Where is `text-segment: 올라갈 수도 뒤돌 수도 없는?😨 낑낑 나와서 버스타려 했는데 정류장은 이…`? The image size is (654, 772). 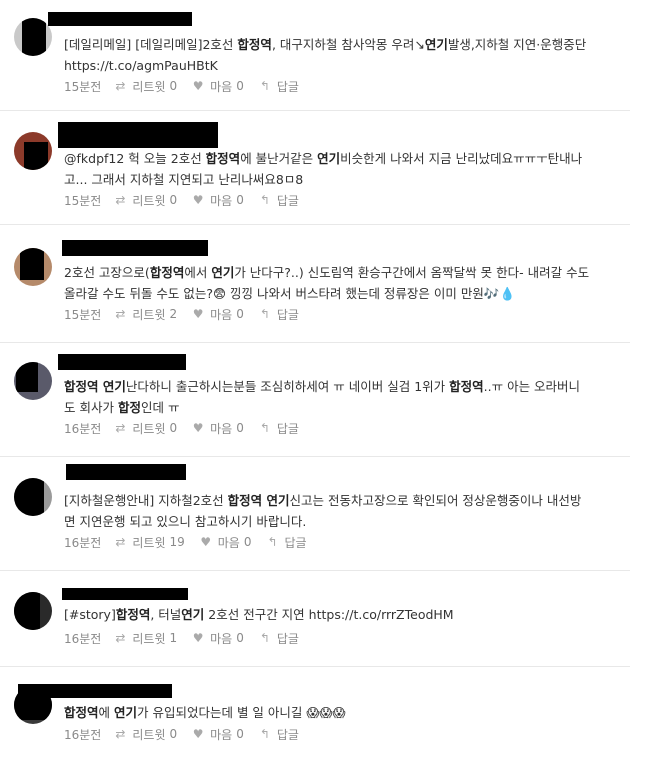 text-segment: 올라갈 수도 뒤돌 수도 없는?😨 낑낑 나와서 버스타려 했는데 정류장은 이… is located at coordinates (290, 293).